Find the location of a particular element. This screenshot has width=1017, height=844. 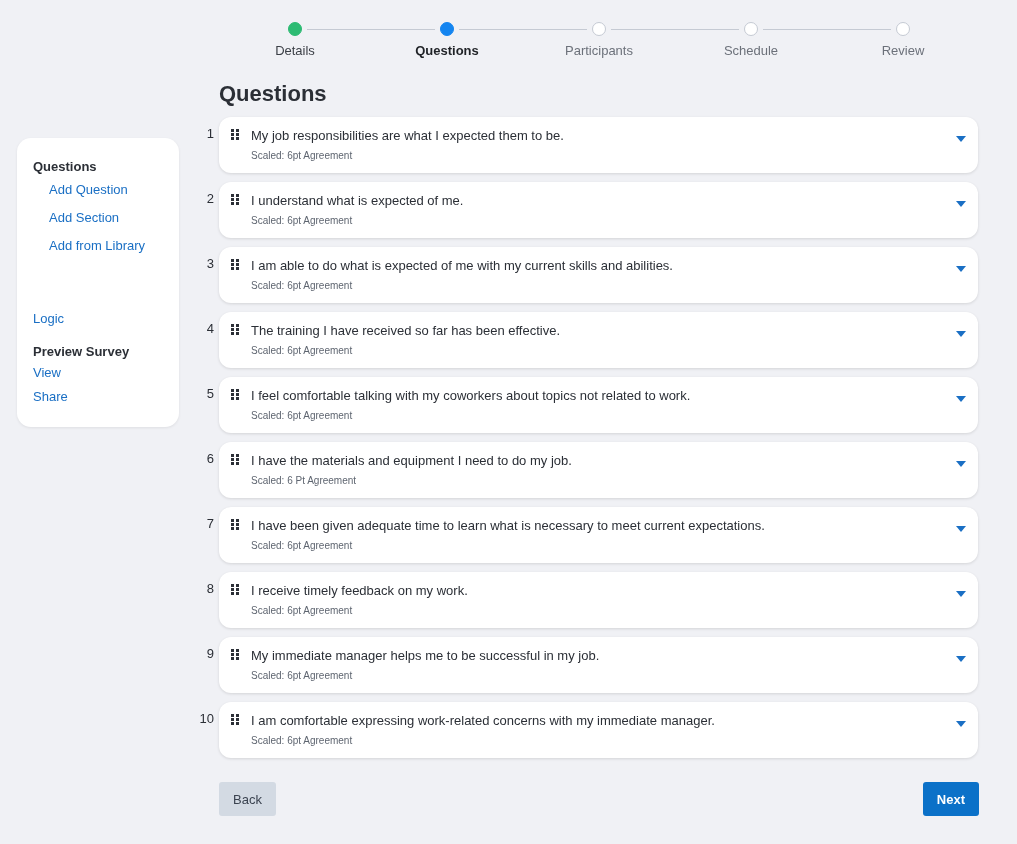

question-text: I have the materials and equipment I need to do my job. is located at coordinates (412, 461).